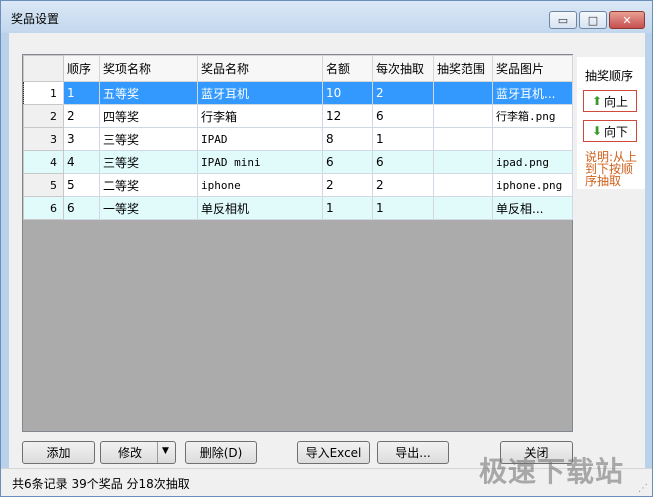 The image size is (653, 497). I want to click on table-row: 5 5 二等奖 iphone 2 2 iphone.png, so click(298, 185).